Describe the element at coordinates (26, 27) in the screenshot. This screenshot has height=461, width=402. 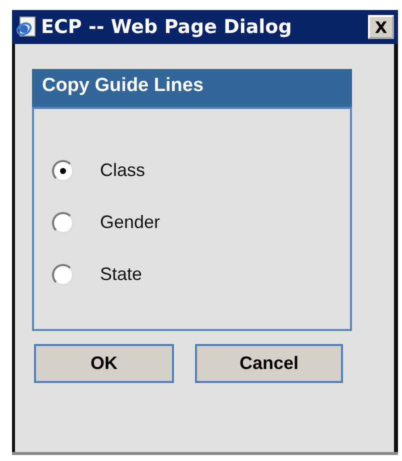
I see `browser-icon` at that location.